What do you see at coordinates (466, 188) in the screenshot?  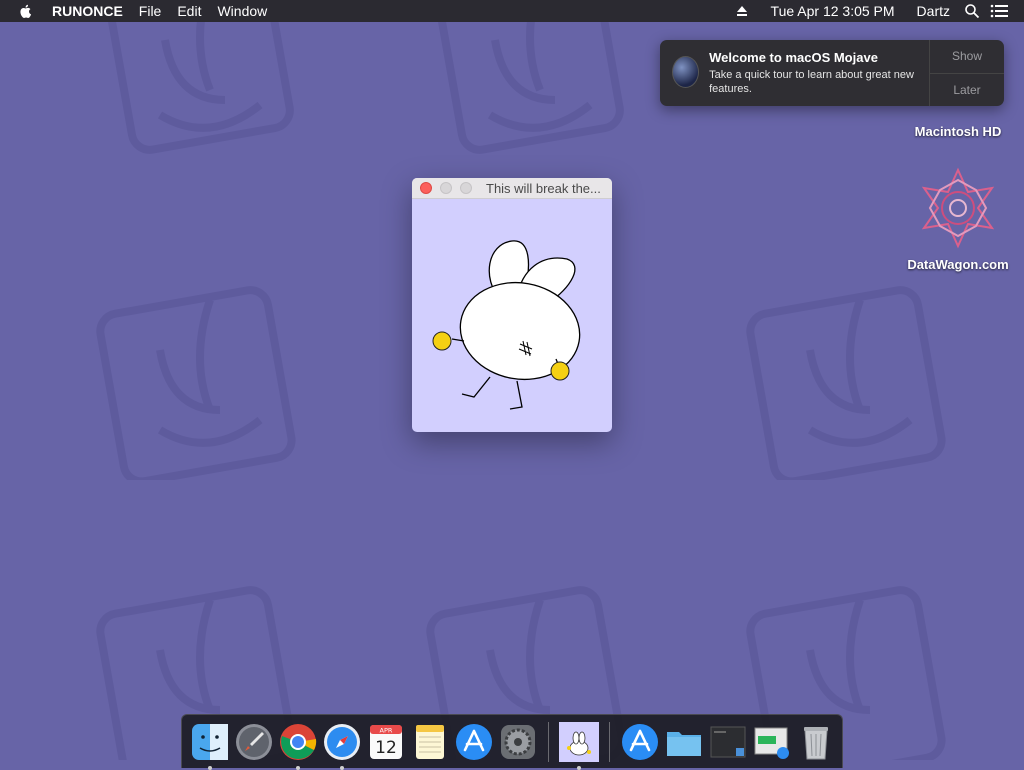 I see `zoom-button` at bounding box center [466, 188].